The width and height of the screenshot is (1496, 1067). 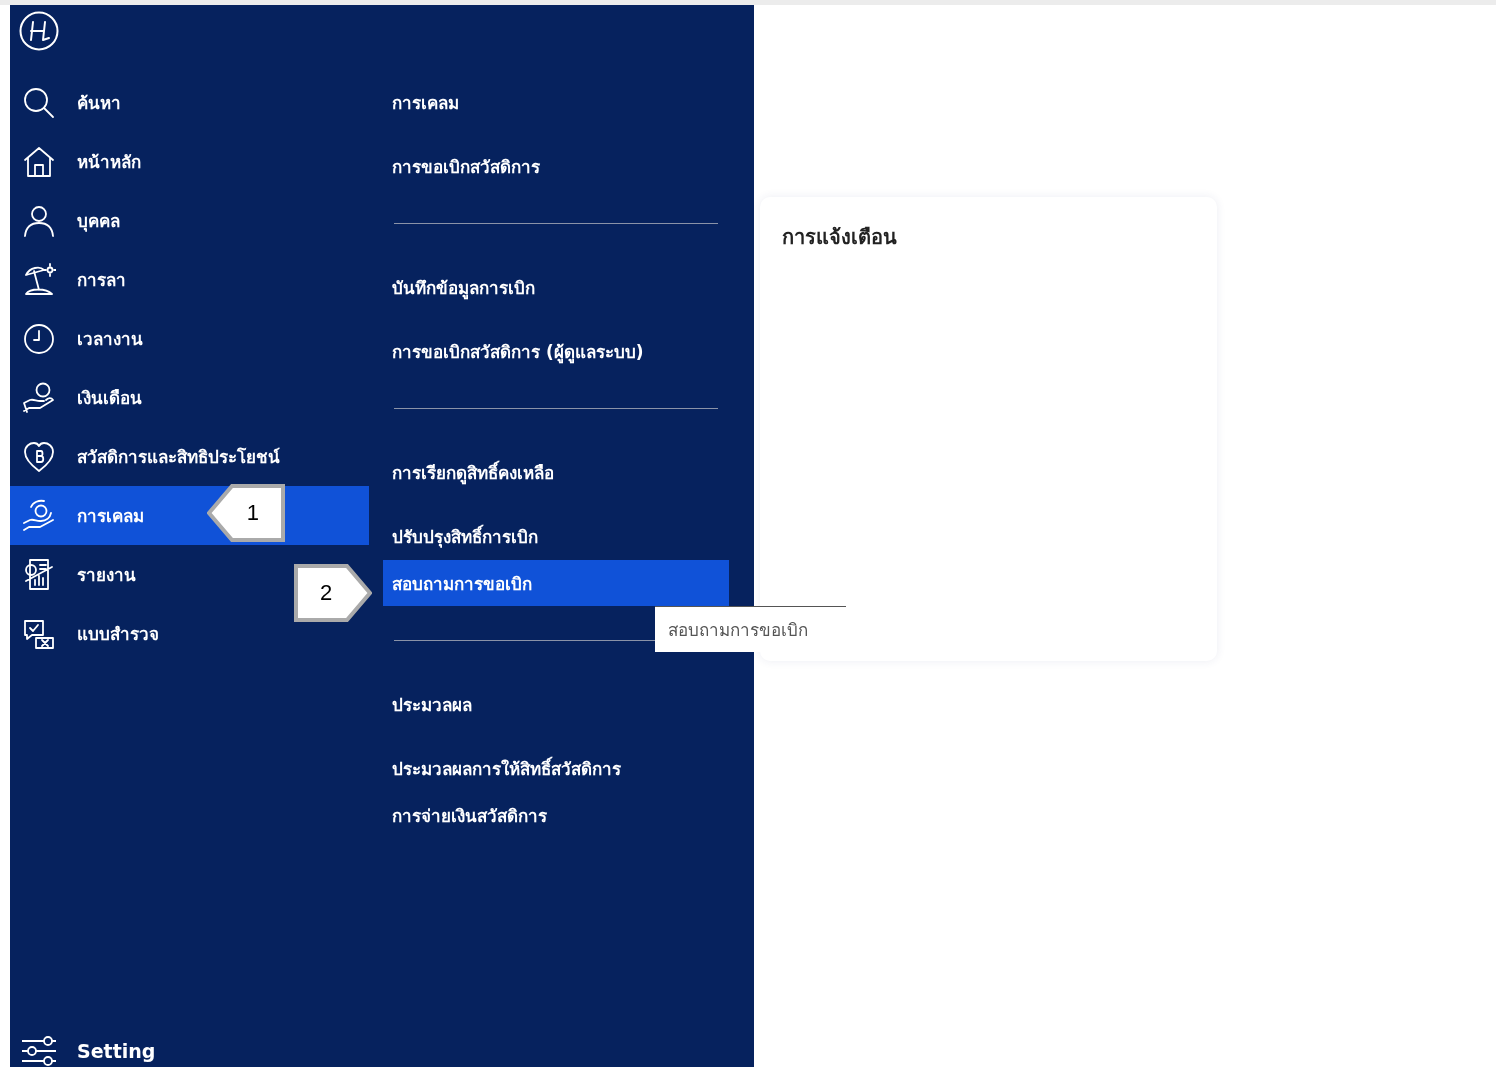 I want to click on card-title: การแจ้งเตือน, so click(x=840, y=237).